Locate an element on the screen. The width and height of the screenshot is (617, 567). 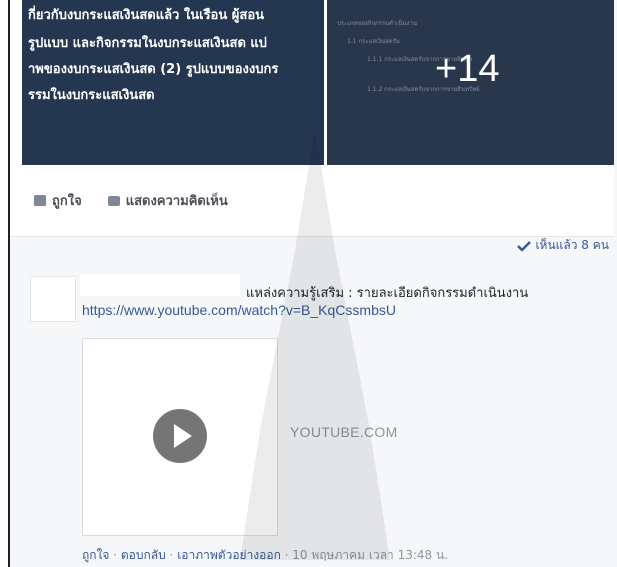
seen-by: เห็นแล้ว 8 คน is located at coordinates (563, 245).